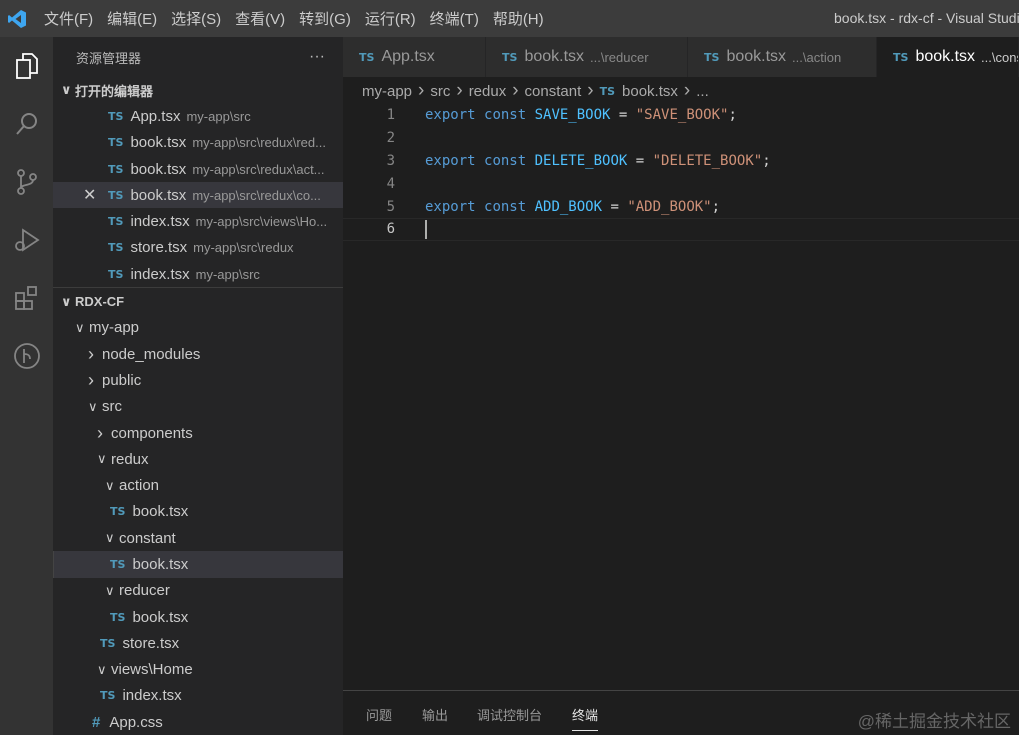 This screenshot has height=735, width=1019. I want to click on tab-output: 输出, so click(435, 714).